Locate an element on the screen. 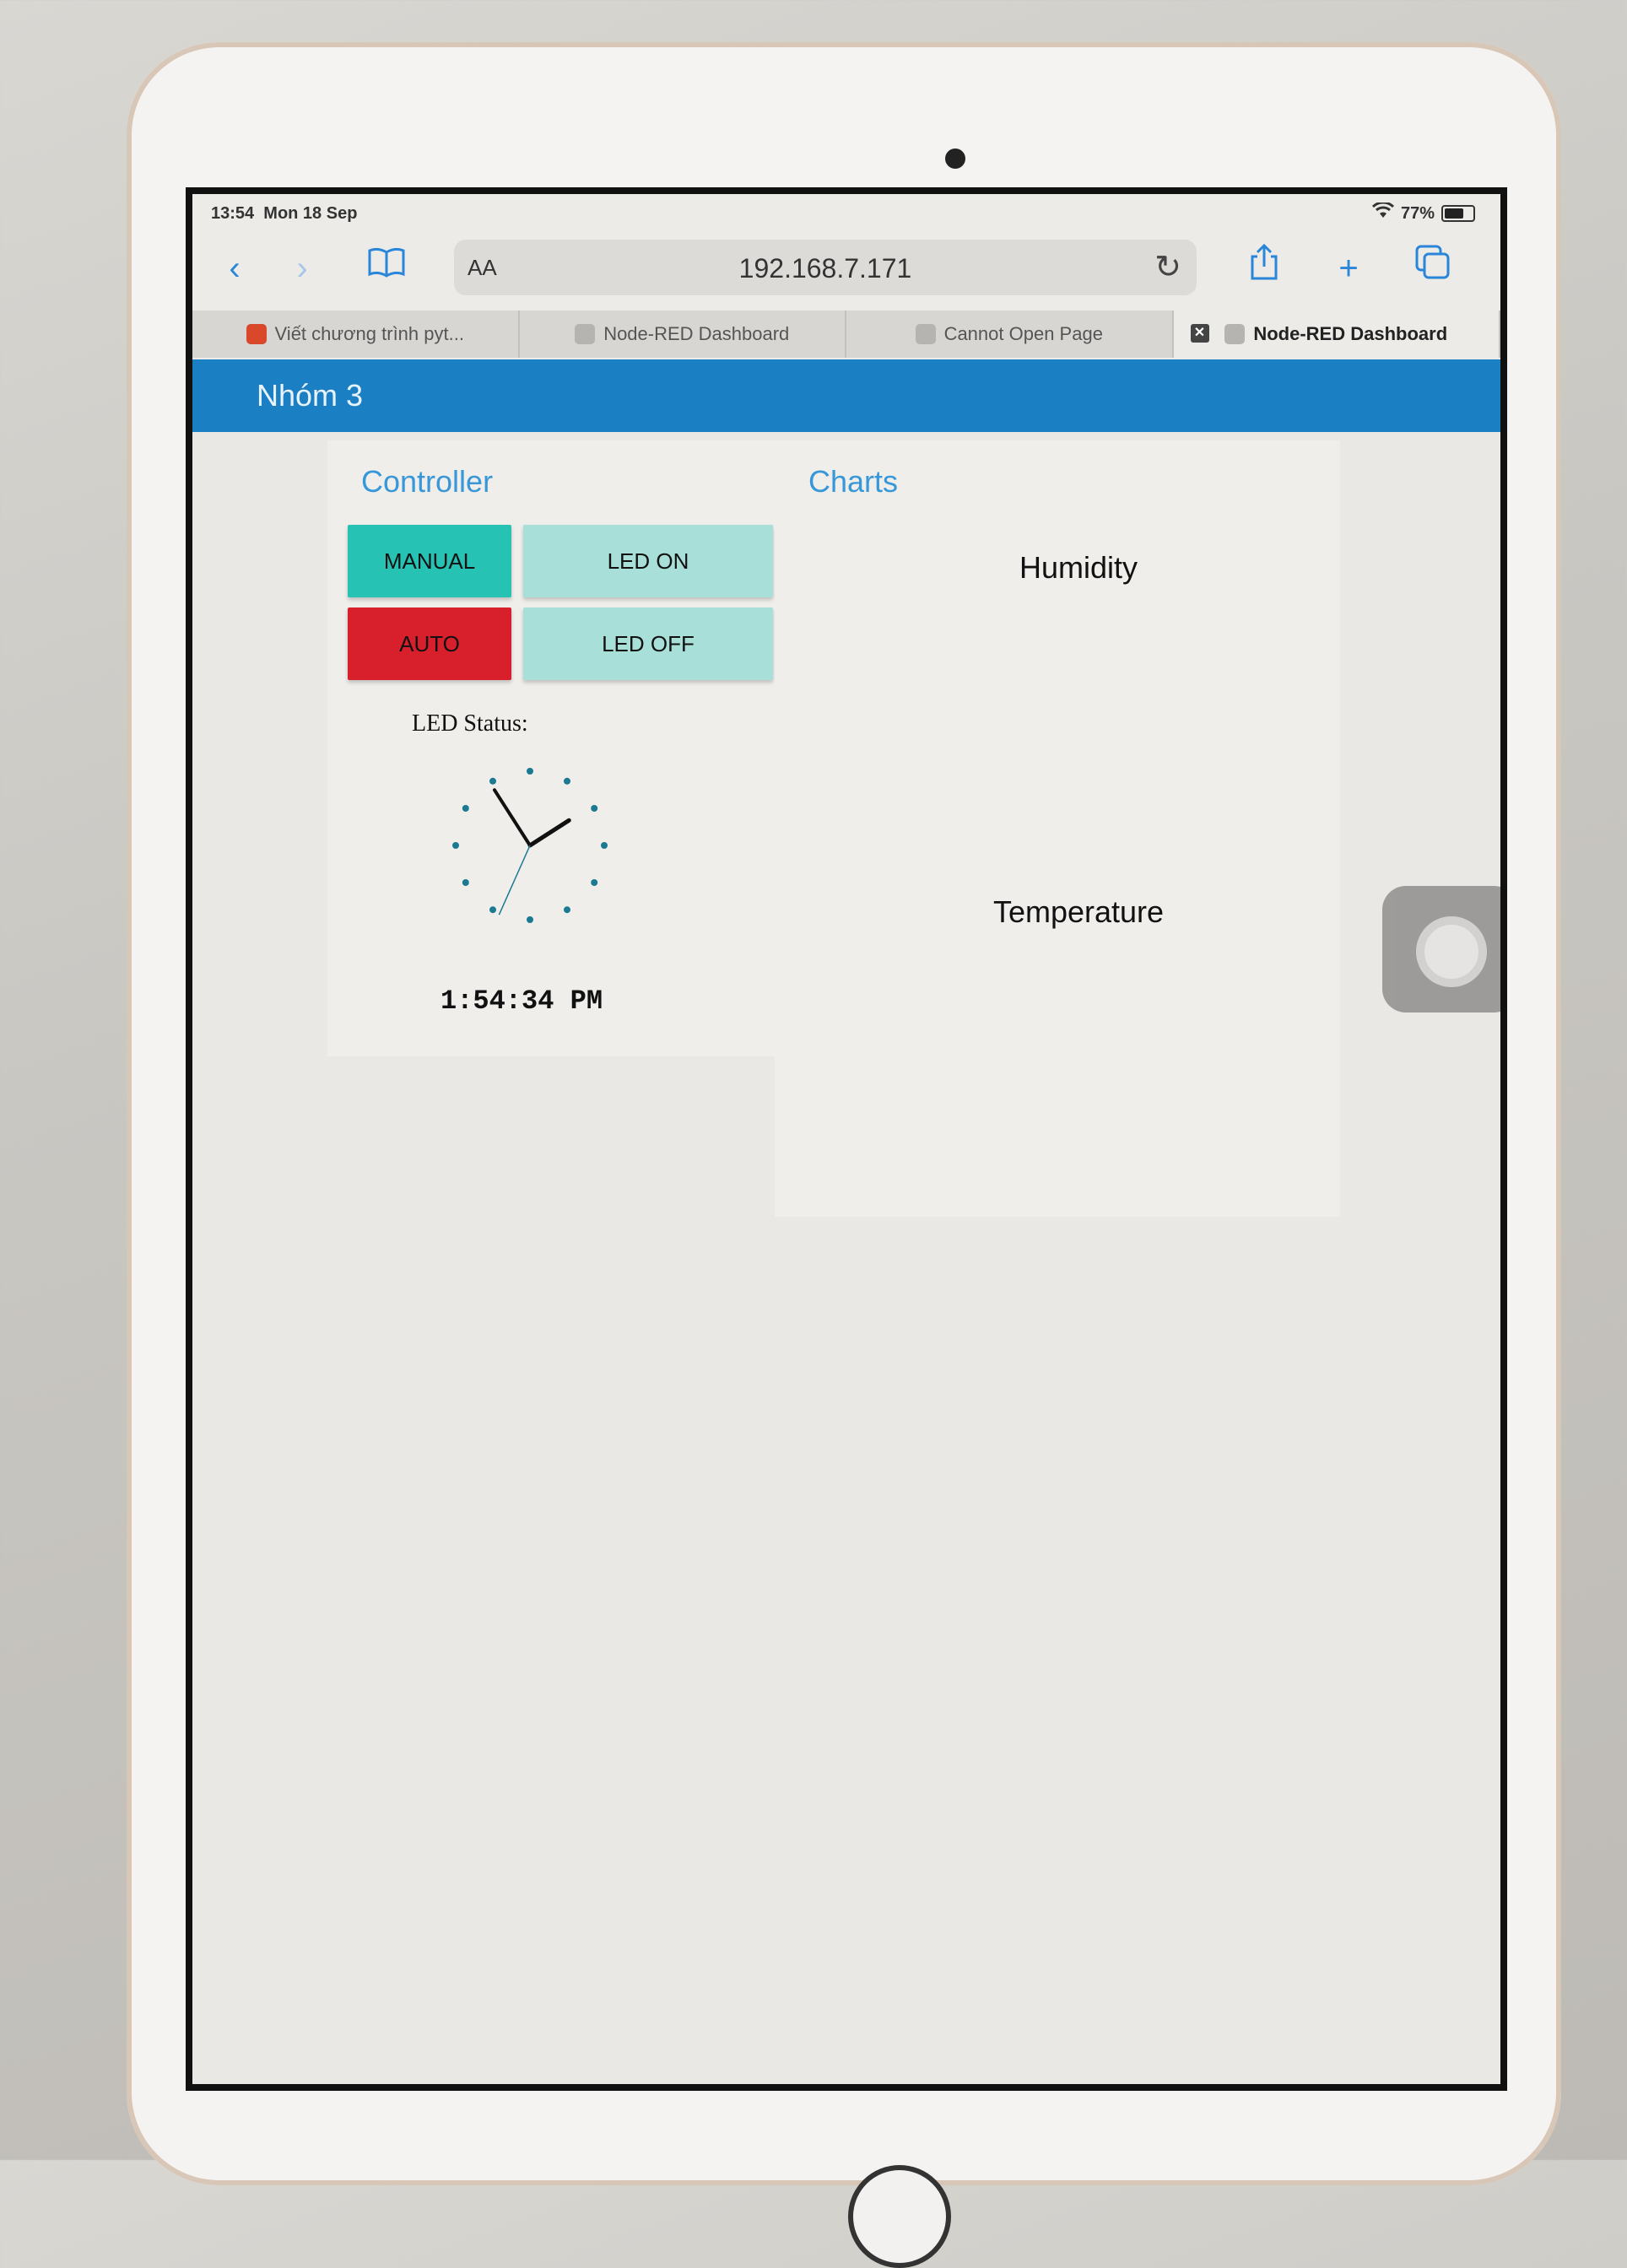 The width and height of the screenshot is (1627, 2268). new-tab-icon: + is located at coordinates (1349, 268).